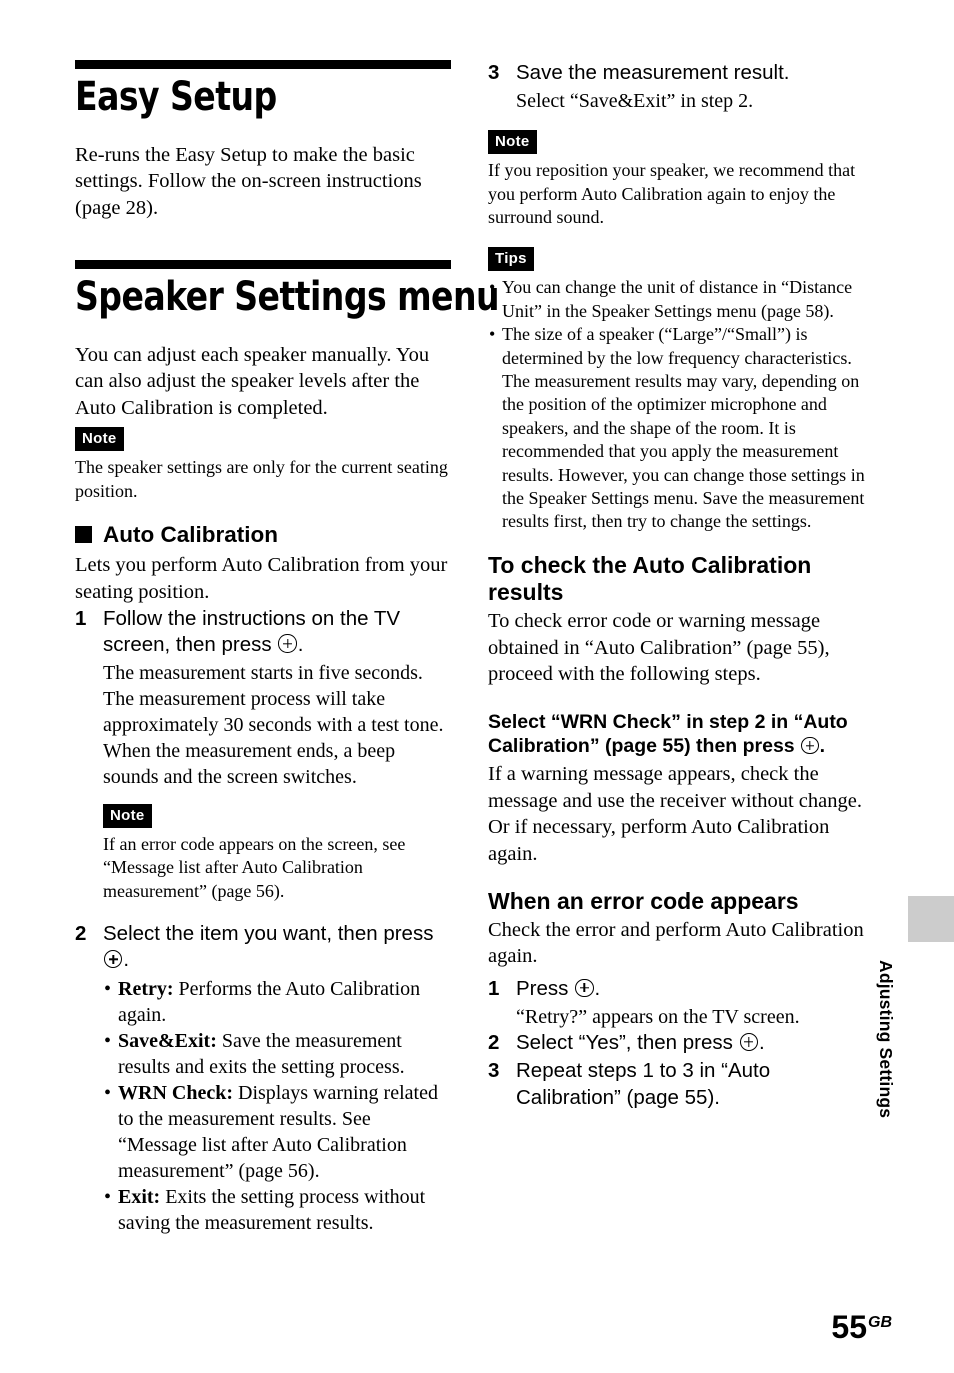 The height and width of the screenshot is (1373, 954). I want to click on option-term: Save&Exit:, so click(167, 1040).